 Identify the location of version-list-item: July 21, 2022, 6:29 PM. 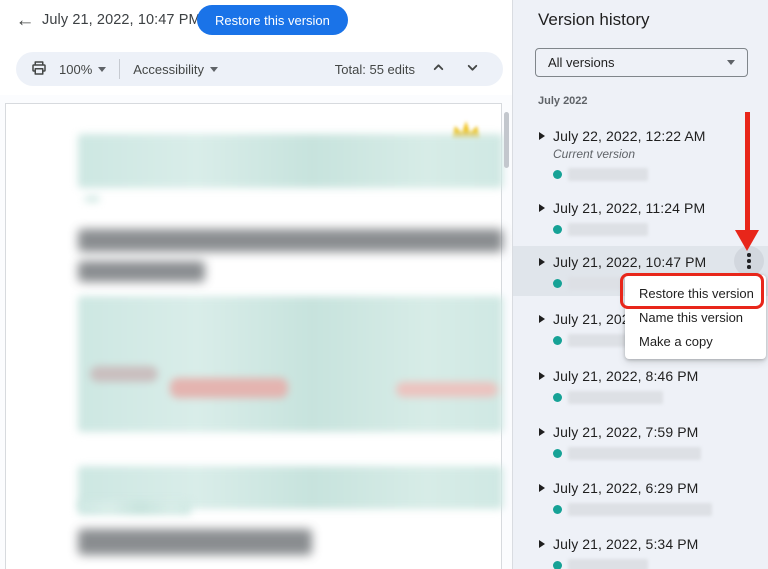
(640, 499).